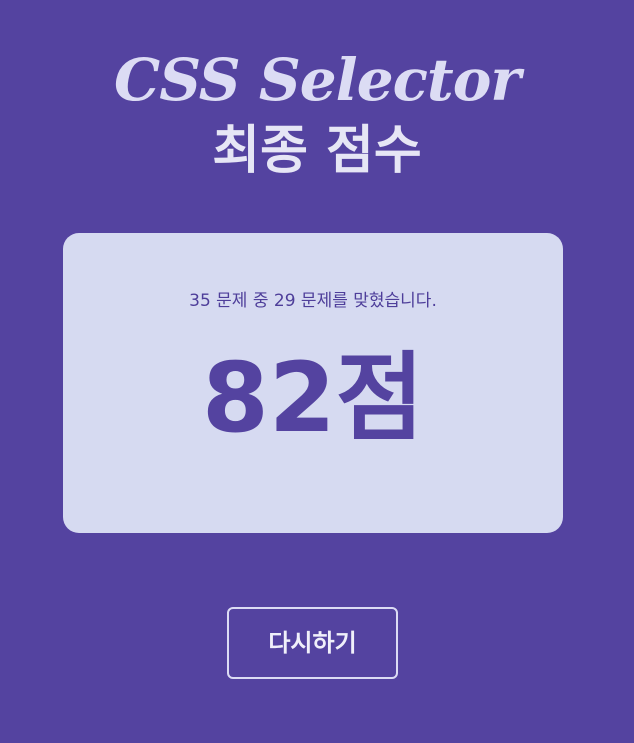 This screenshot has height=743, width=634. Describe the element at coordinates (317, 151) in the screenshot. I see `page-title: 최종 점수` at that location.